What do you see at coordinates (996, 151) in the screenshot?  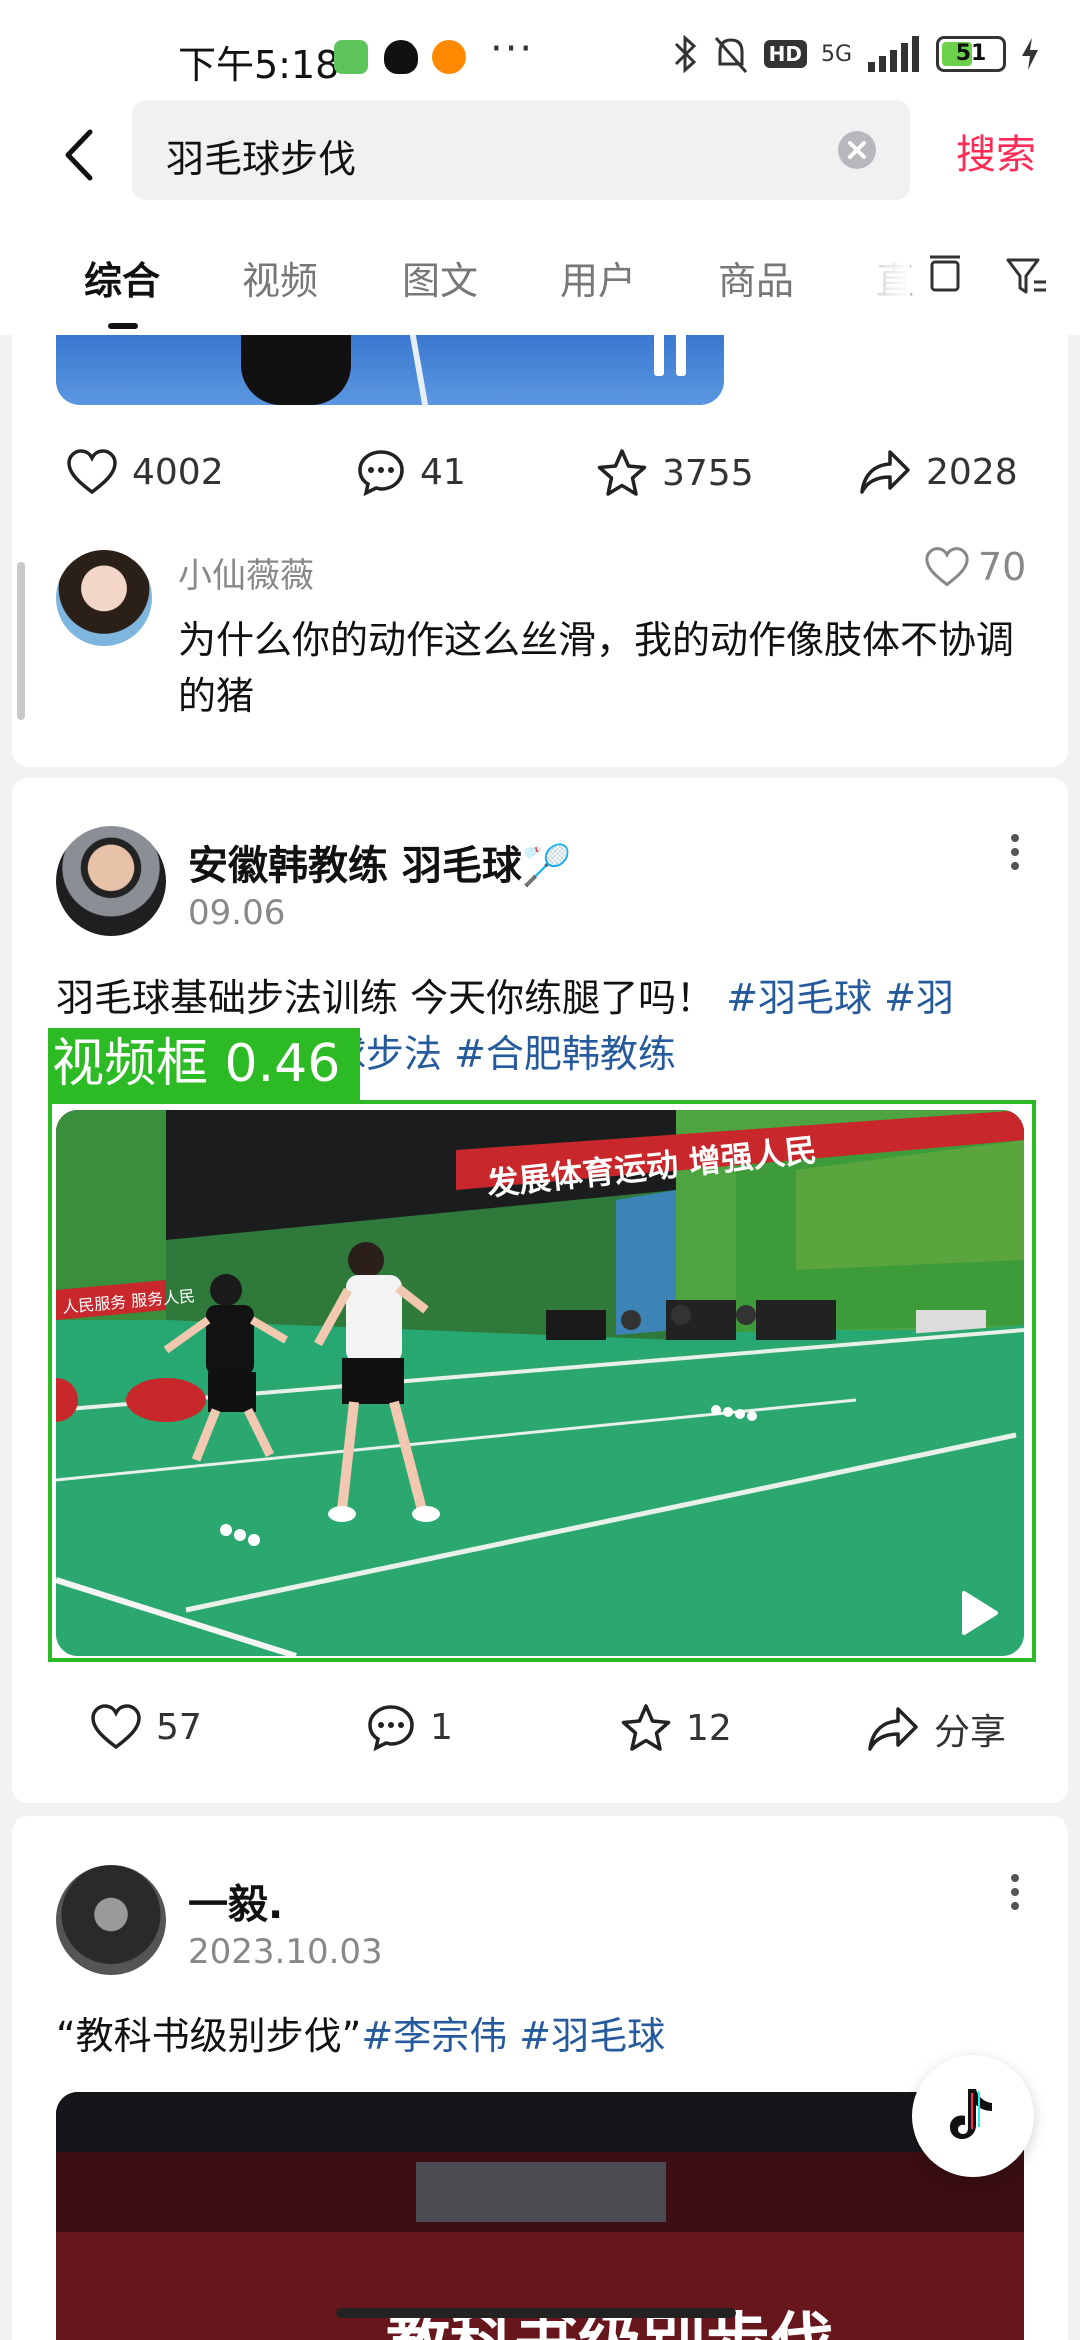 I see `search-button: 搜索` at bounding box center [996, 151].